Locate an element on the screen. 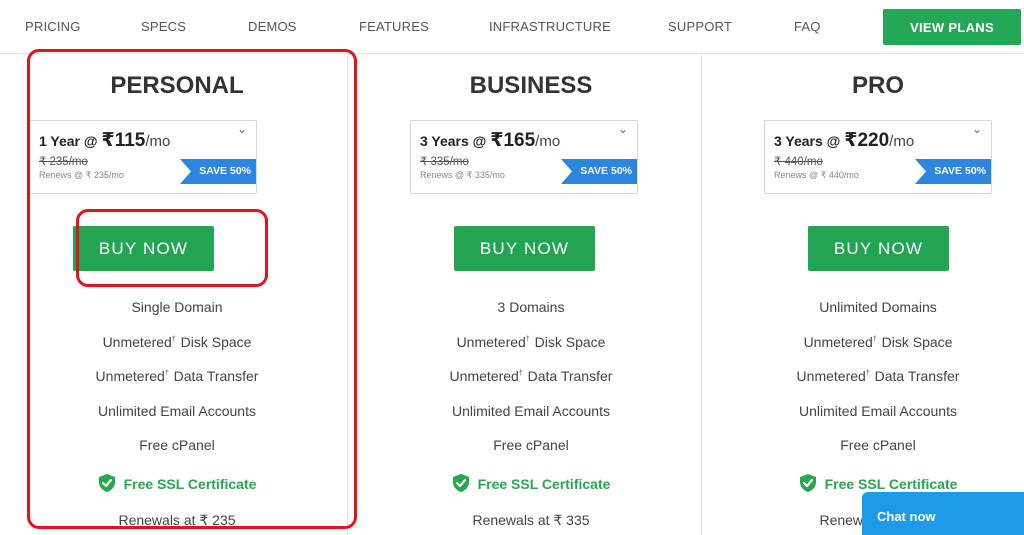 The height and width of the screenshot is (535, 1024). price-amount: 165 is located at coordinates (519, 140).